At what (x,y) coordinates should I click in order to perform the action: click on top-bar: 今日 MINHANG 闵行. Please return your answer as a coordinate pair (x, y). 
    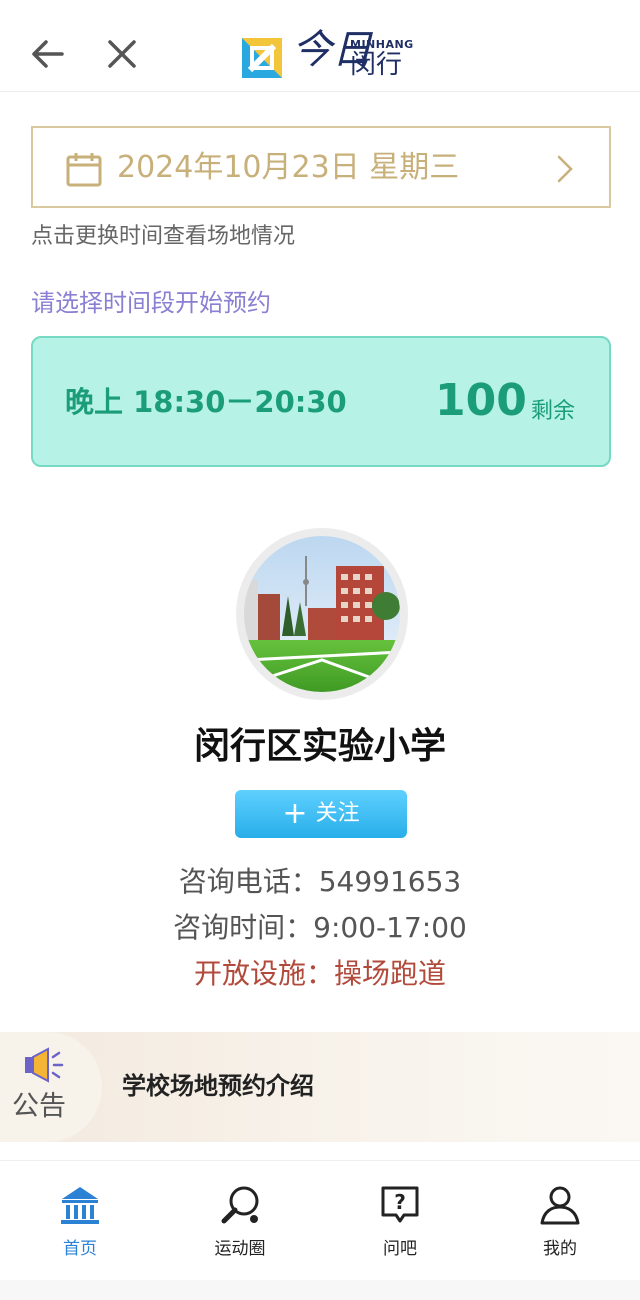
    Looking at the image, I should click on (320, 46).